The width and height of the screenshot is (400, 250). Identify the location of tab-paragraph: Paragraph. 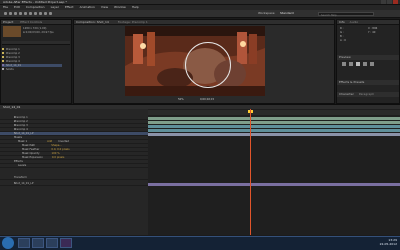
(366, 94).